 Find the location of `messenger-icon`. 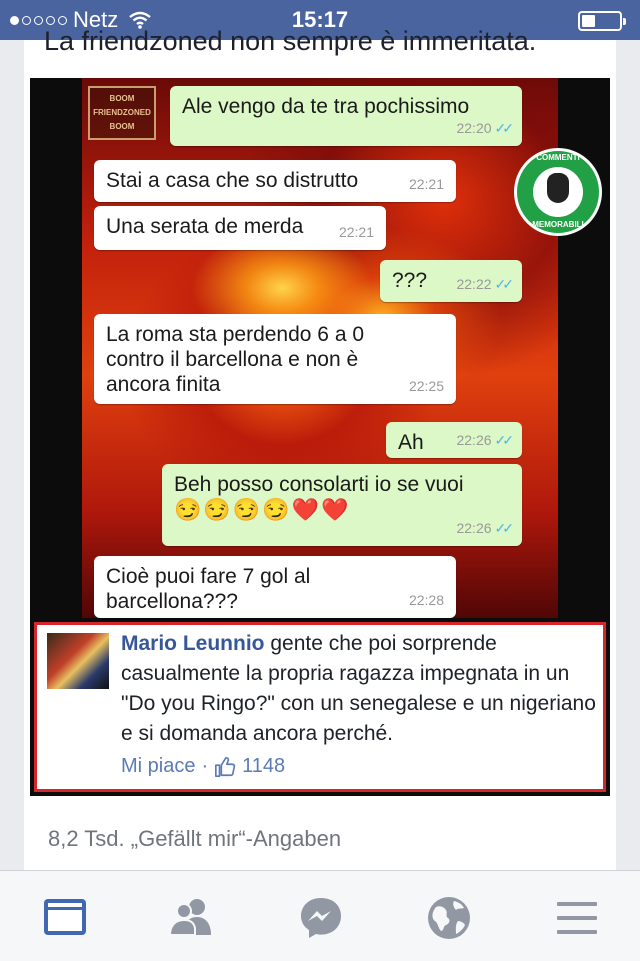

messenger-icon is located at coordinates (321, 918).